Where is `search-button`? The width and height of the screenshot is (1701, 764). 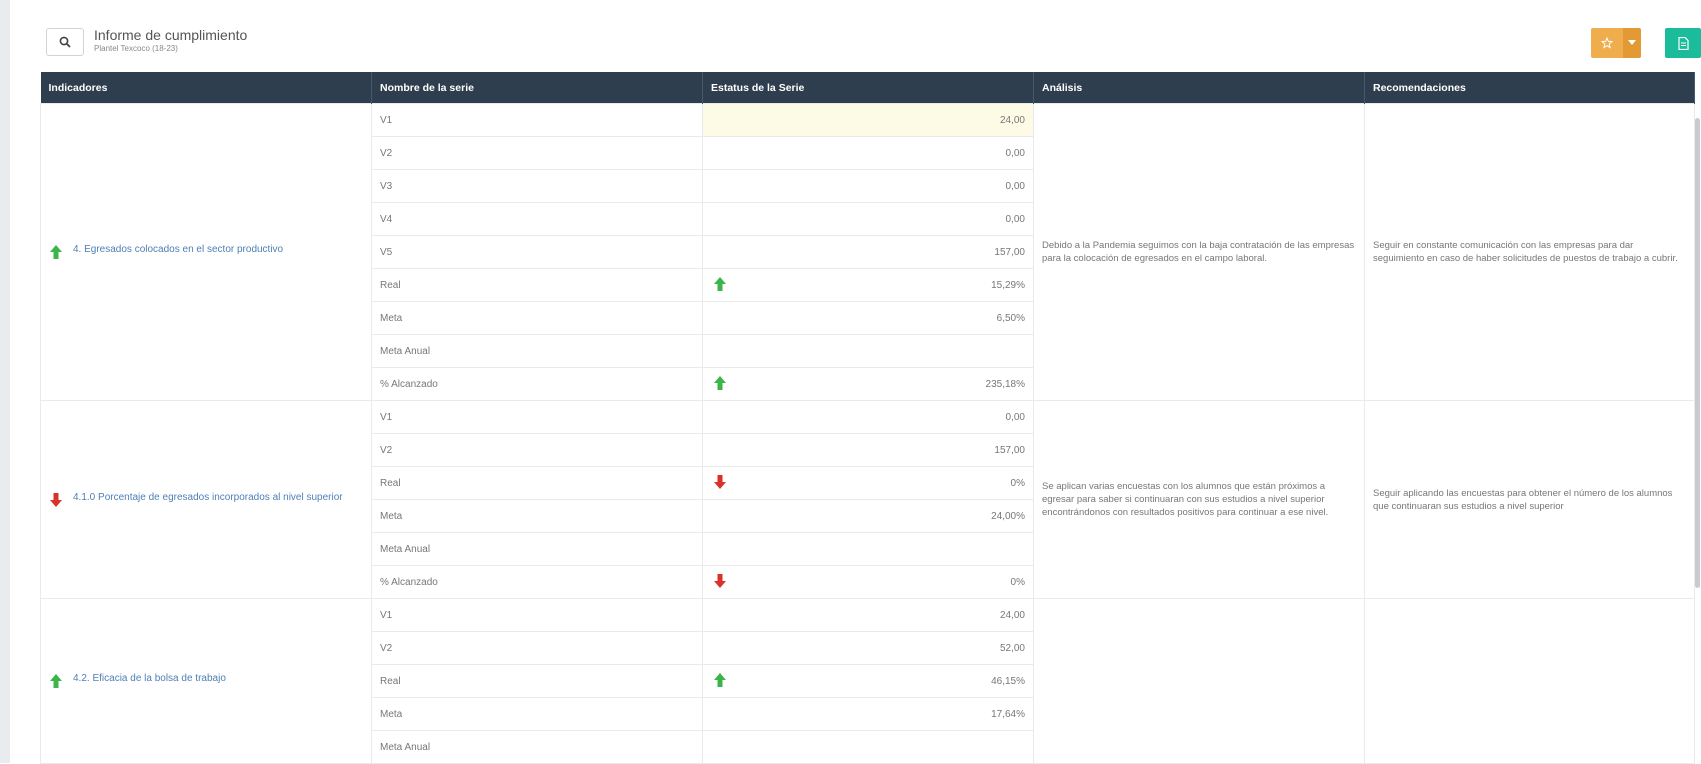
search-button is located at coordinates (65, 42).